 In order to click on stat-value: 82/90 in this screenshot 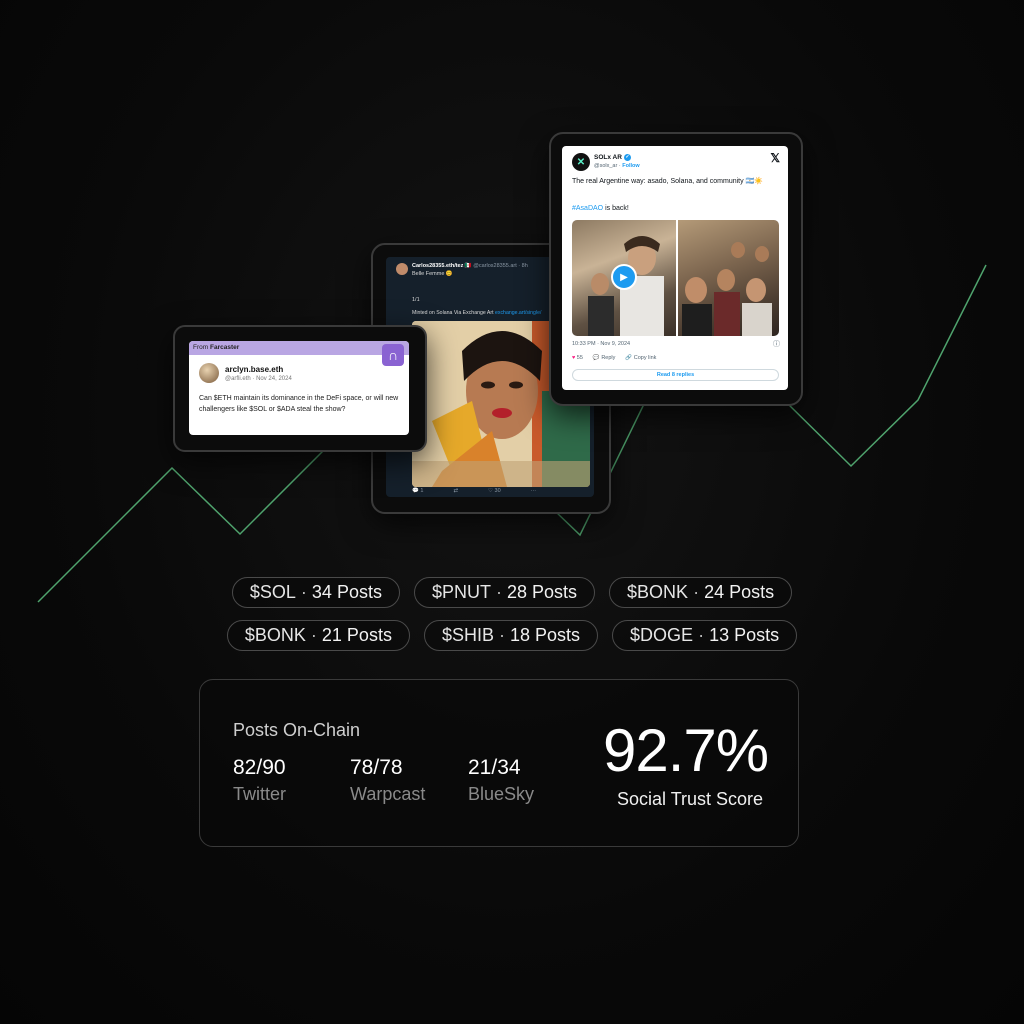, I will do `click(259, 767)`.